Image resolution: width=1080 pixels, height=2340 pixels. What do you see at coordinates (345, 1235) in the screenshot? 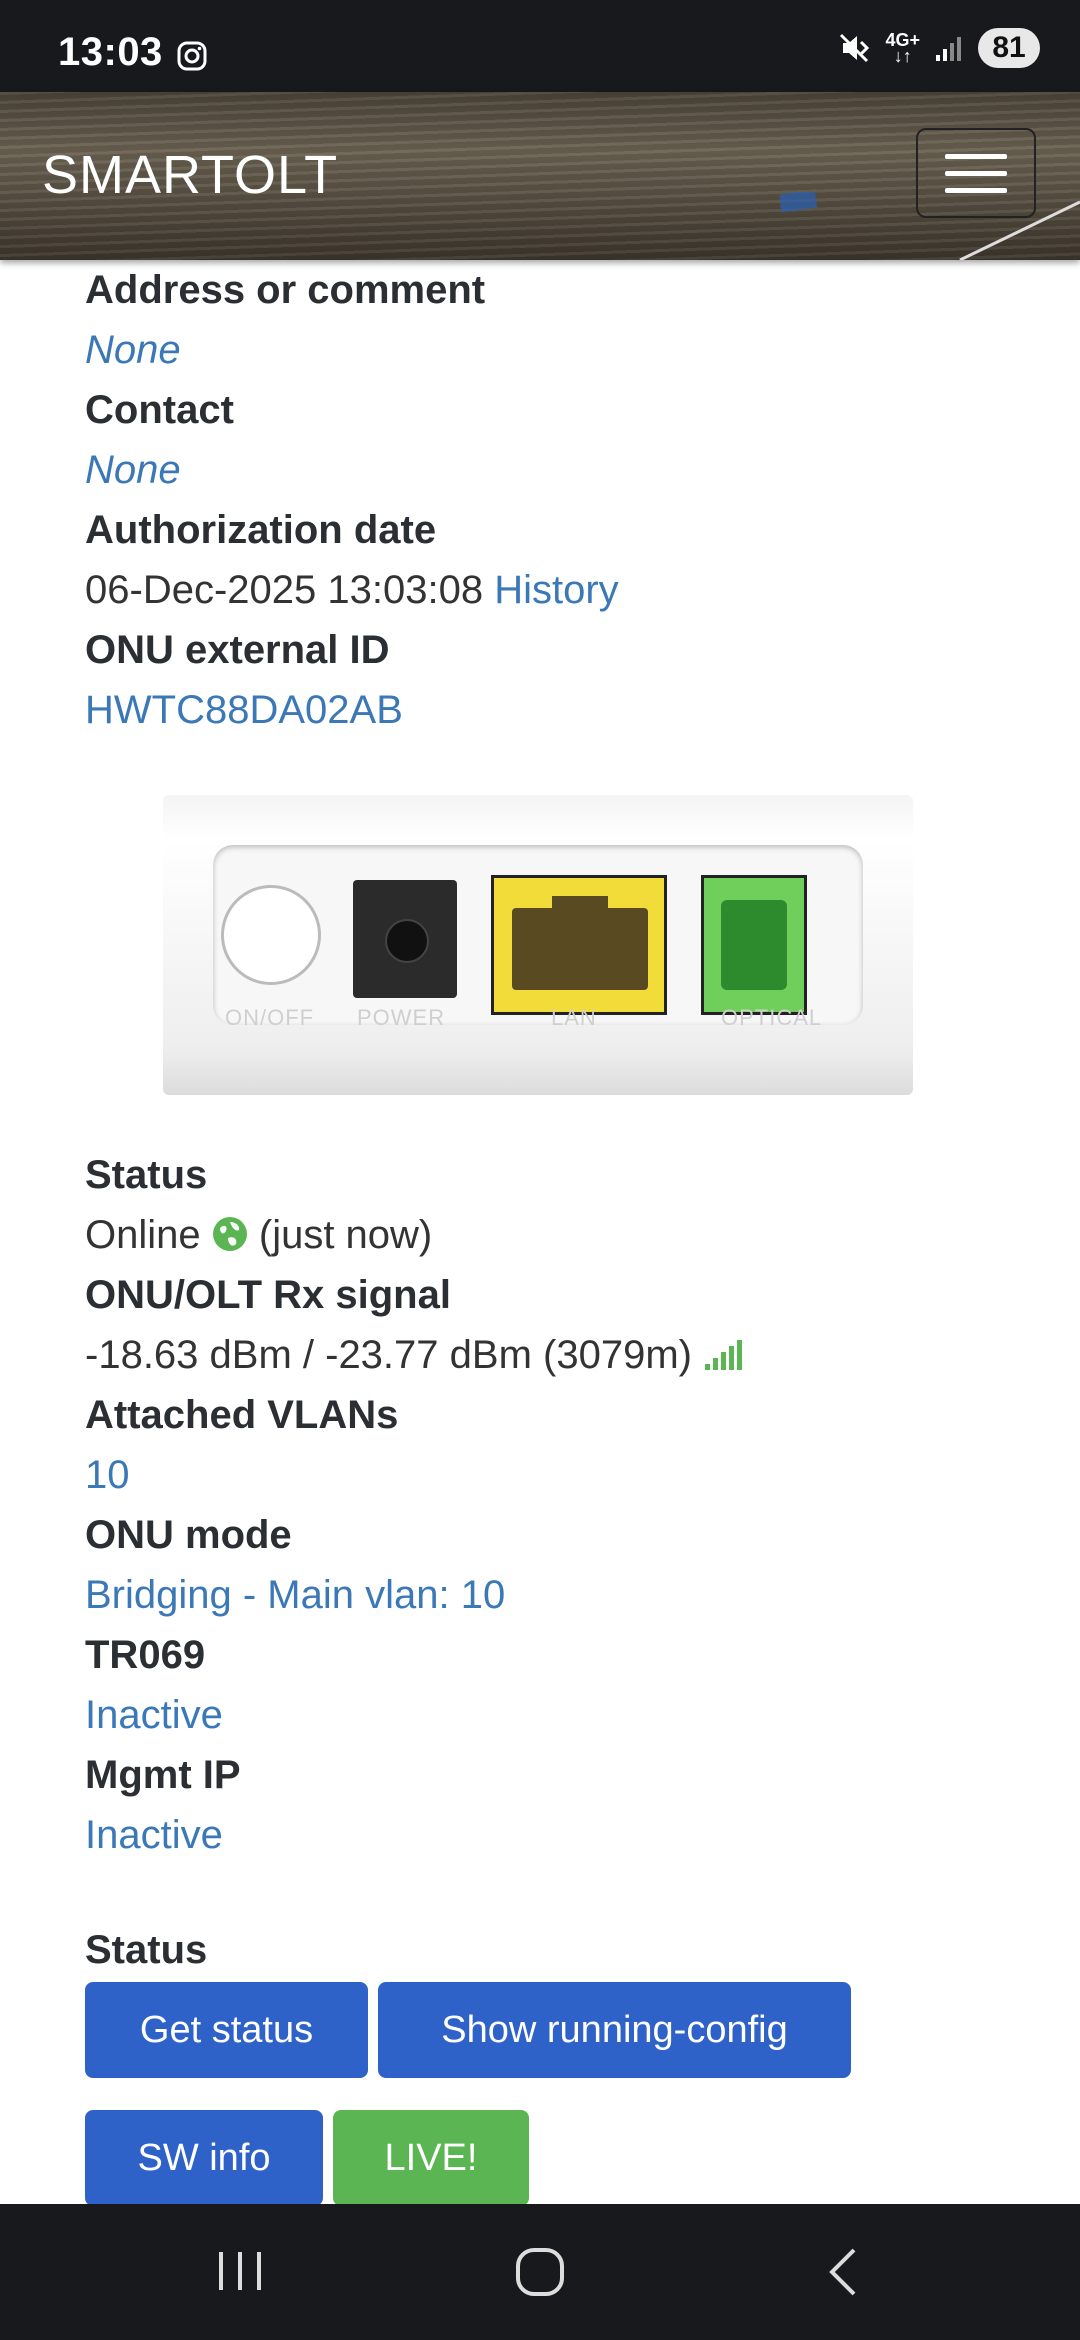
I see `status-time: (just now)` at bounding box center [345, 1235].